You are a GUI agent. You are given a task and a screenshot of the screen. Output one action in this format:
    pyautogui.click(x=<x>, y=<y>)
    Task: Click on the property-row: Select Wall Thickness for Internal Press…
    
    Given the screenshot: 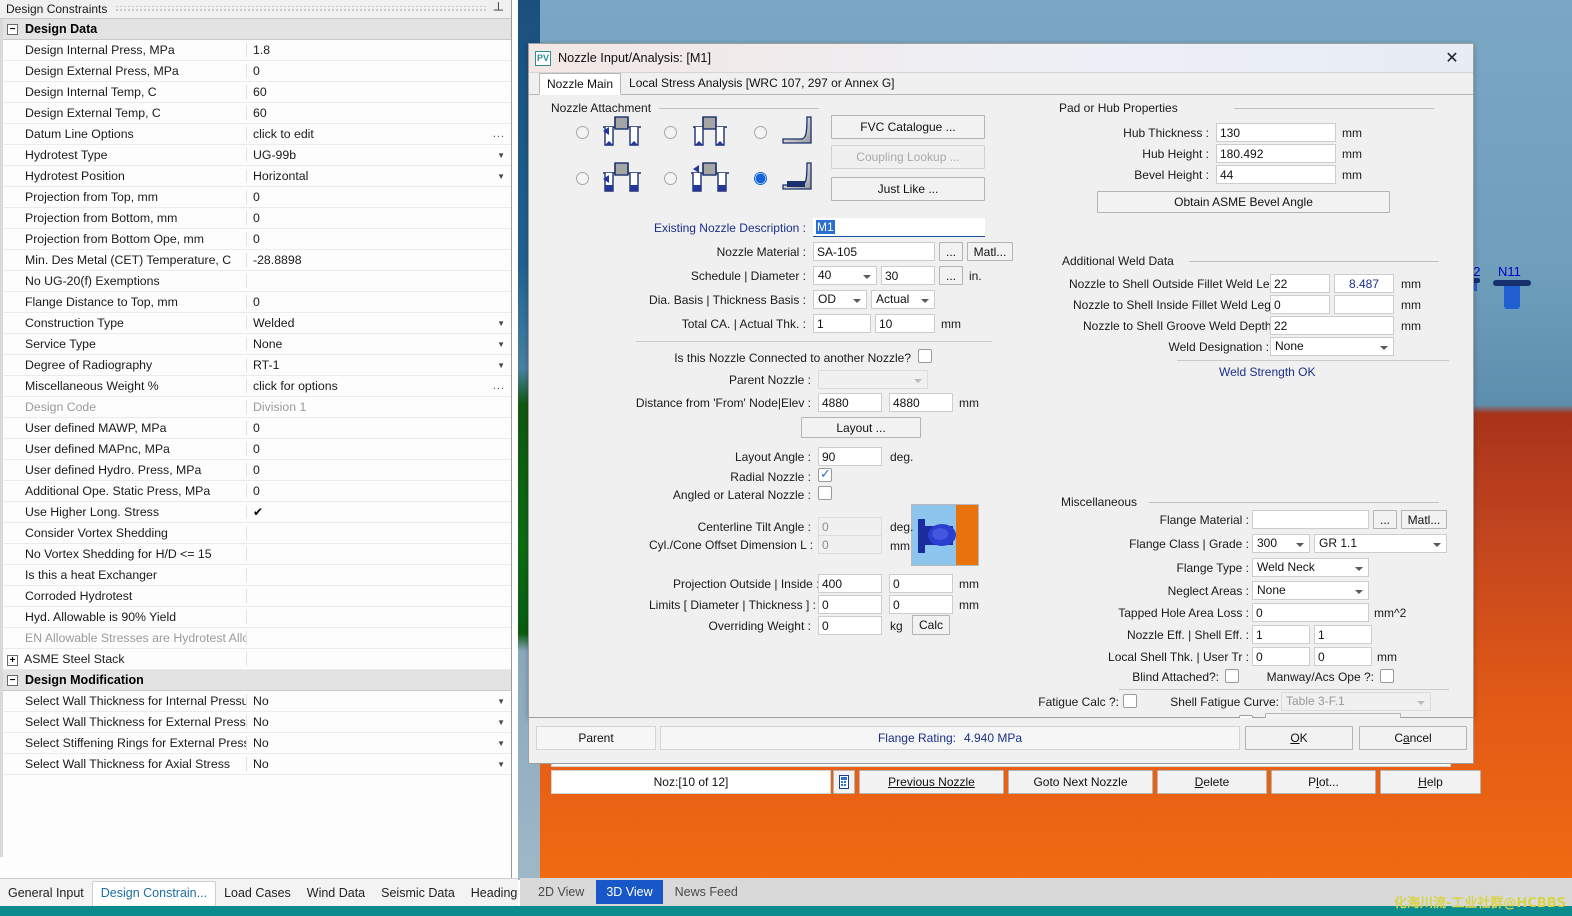 What is the action you would take?
    pyautogui.click(x=257, y=701)
    